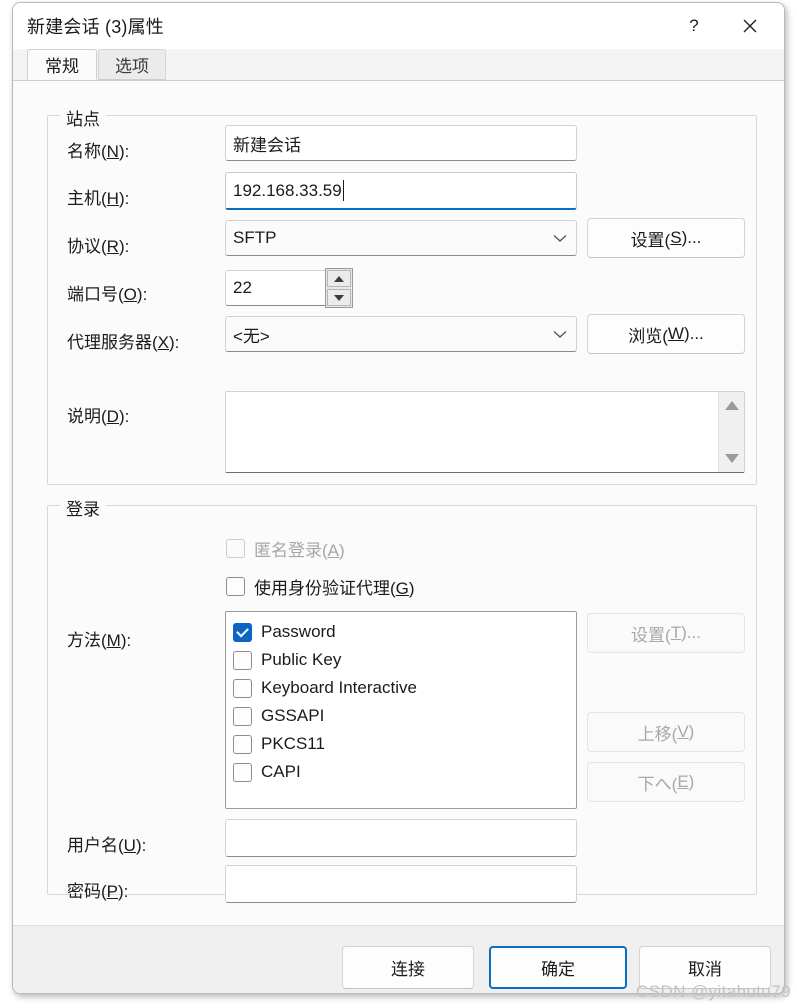 The width and height of the screenshot is (797, 1008). Describe the element at coordinates (339, 687) in the screenshot. I see `list-item-label: Keyboard Interactive` at that location.